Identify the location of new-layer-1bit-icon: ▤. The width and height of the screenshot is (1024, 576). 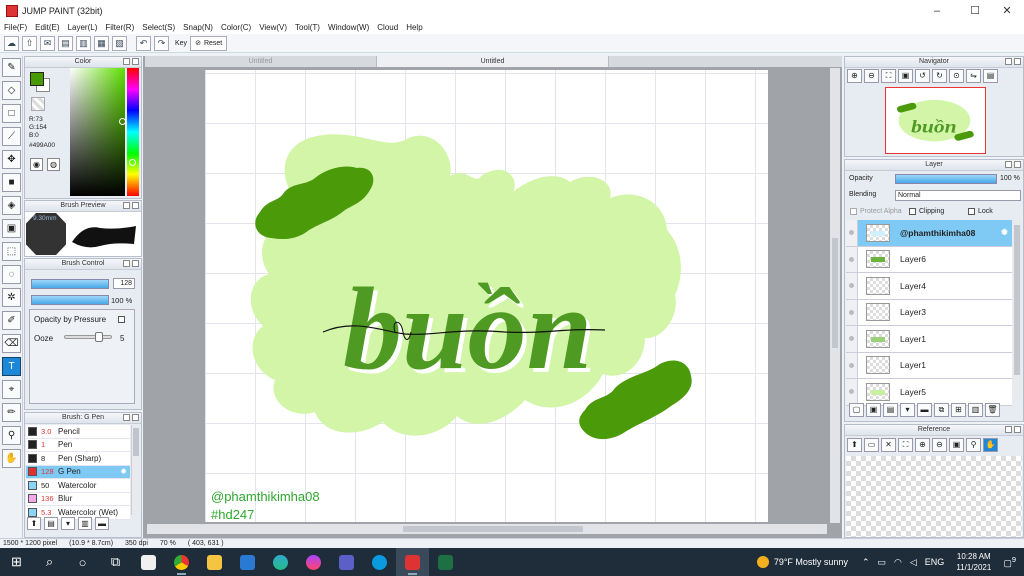
(890, 410).